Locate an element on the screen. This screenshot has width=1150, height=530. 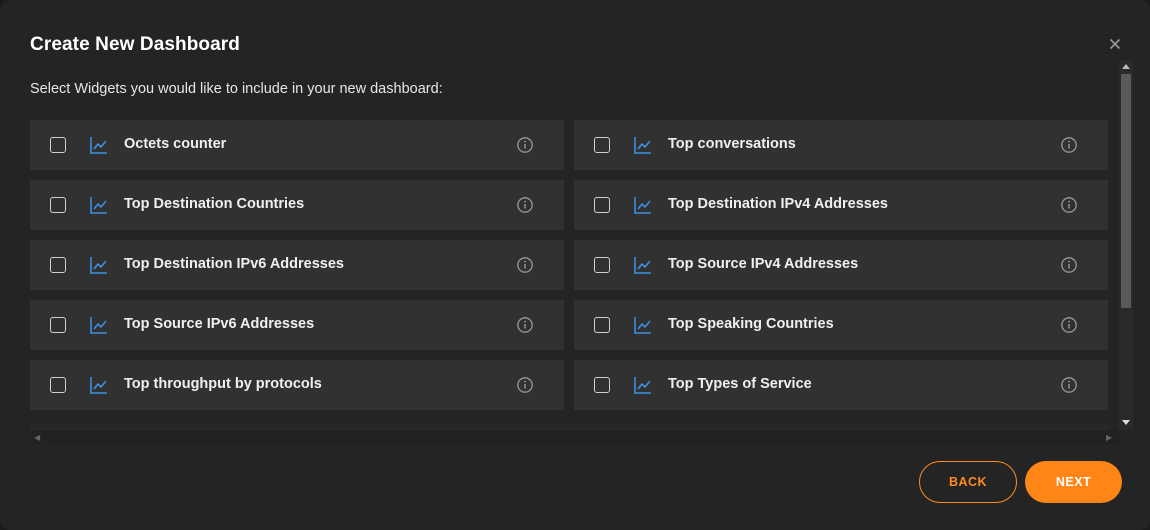
widget-item: Top Types of Service is located at coordinates (841, 385).